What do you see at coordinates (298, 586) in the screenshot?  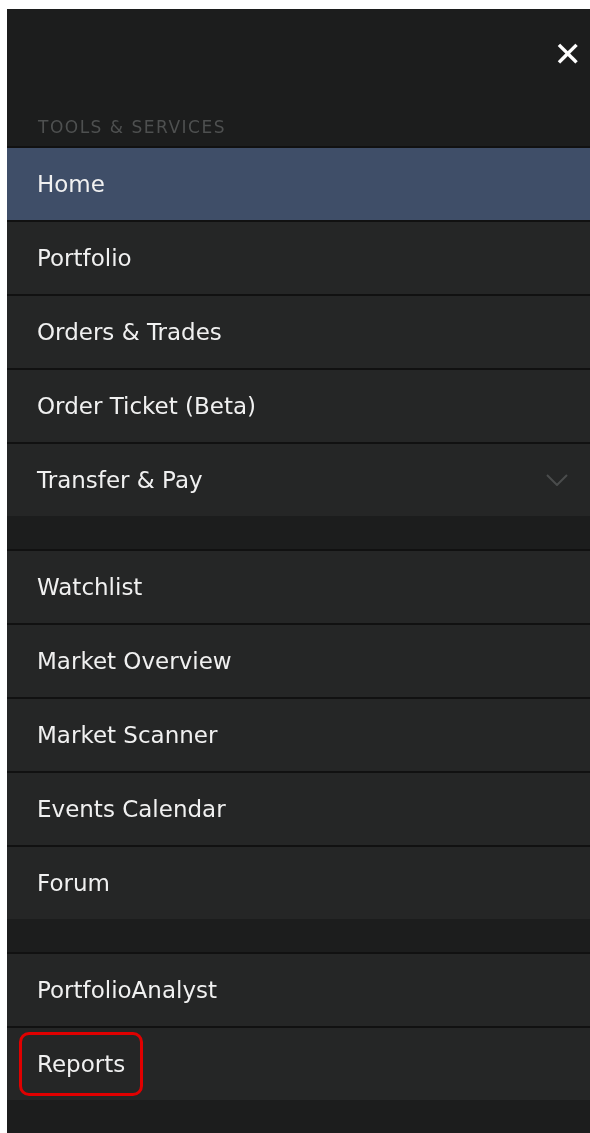 I see `menu-item: Watchlist` at bounding box center [298, 586].